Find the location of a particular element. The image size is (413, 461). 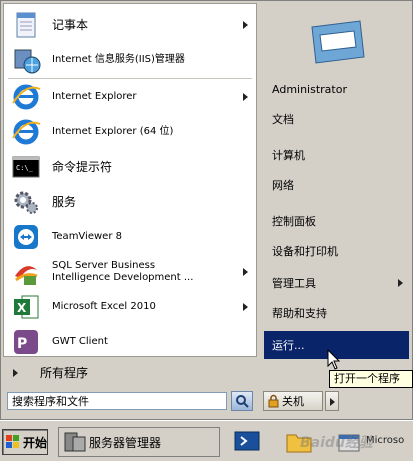

place-label: 计算机 is located at coordinates (288, 155).